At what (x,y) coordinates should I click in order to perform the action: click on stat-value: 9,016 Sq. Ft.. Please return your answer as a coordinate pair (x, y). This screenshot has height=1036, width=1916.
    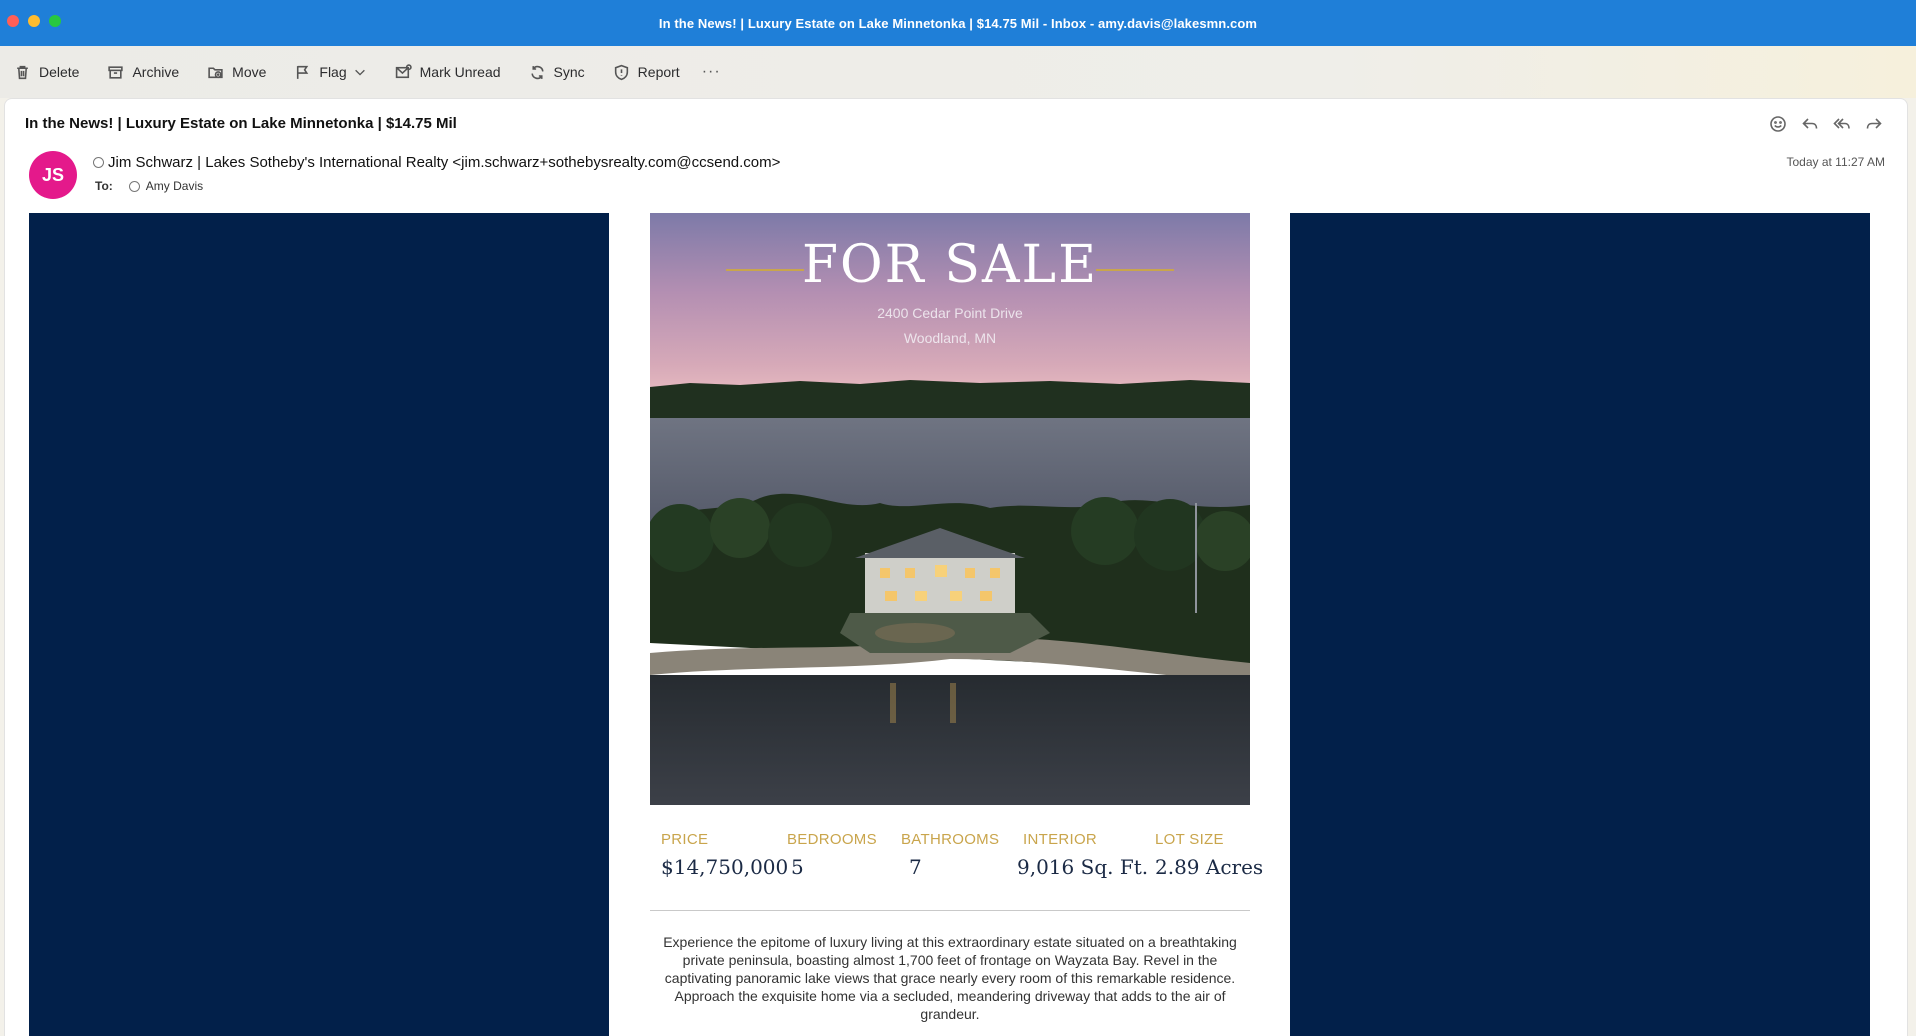
    Looking at the image, I should click on (1083, 867).